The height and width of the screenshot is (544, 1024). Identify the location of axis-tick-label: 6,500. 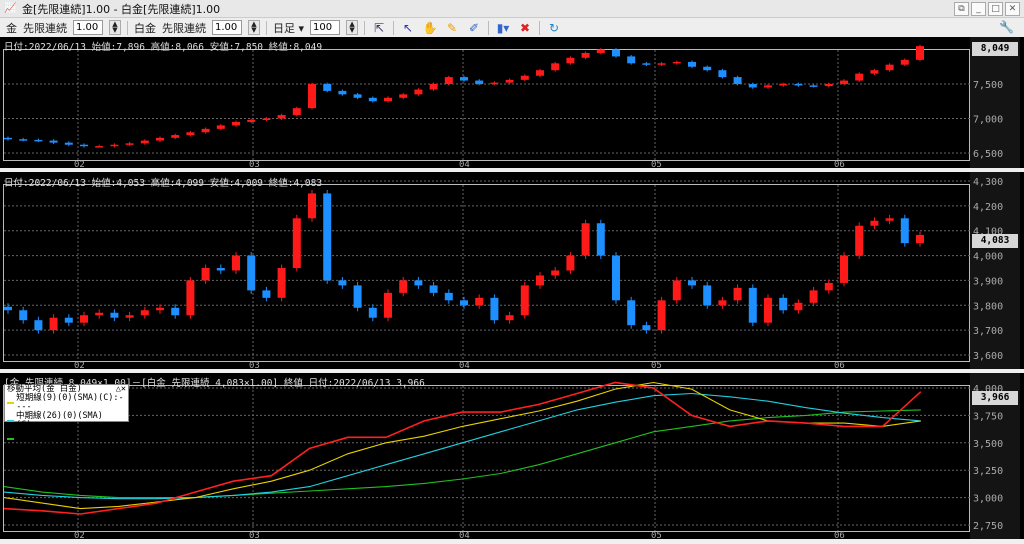
(988, 154).